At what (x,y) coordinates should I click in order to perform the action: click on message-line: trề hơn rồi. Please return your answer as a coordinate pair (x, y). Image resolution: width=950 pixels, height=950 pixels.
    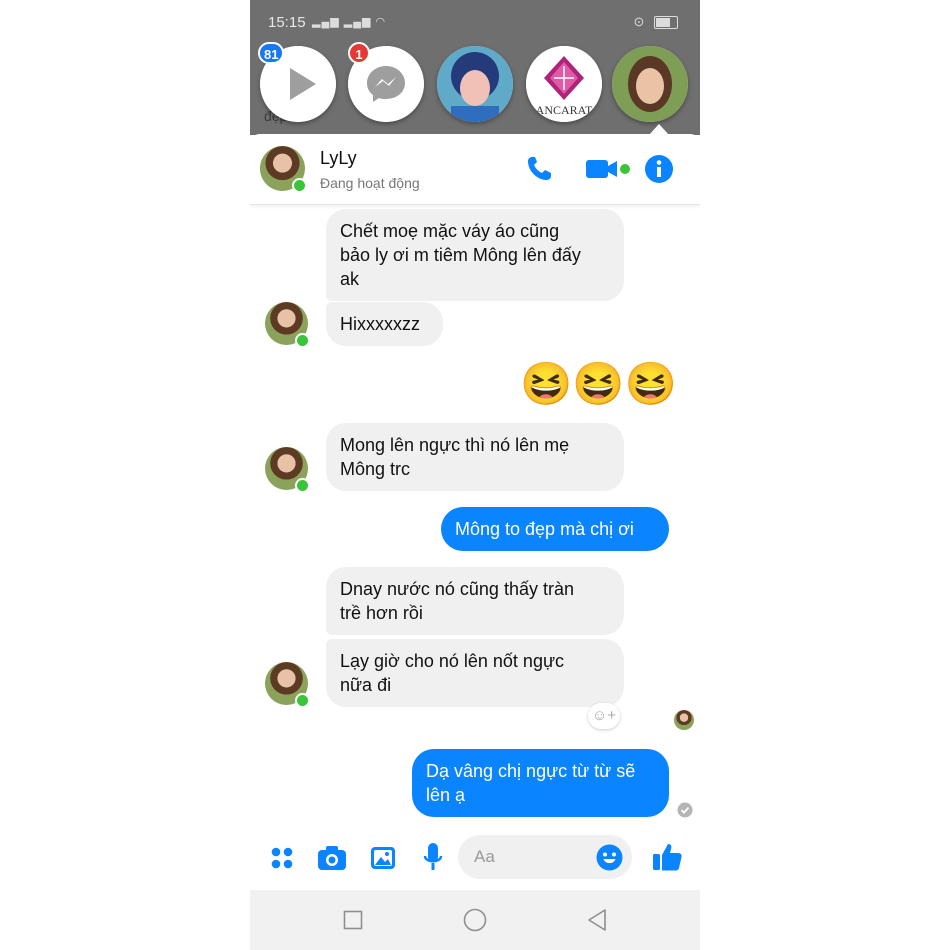
    Looking at the image, I should click on (381, 613).